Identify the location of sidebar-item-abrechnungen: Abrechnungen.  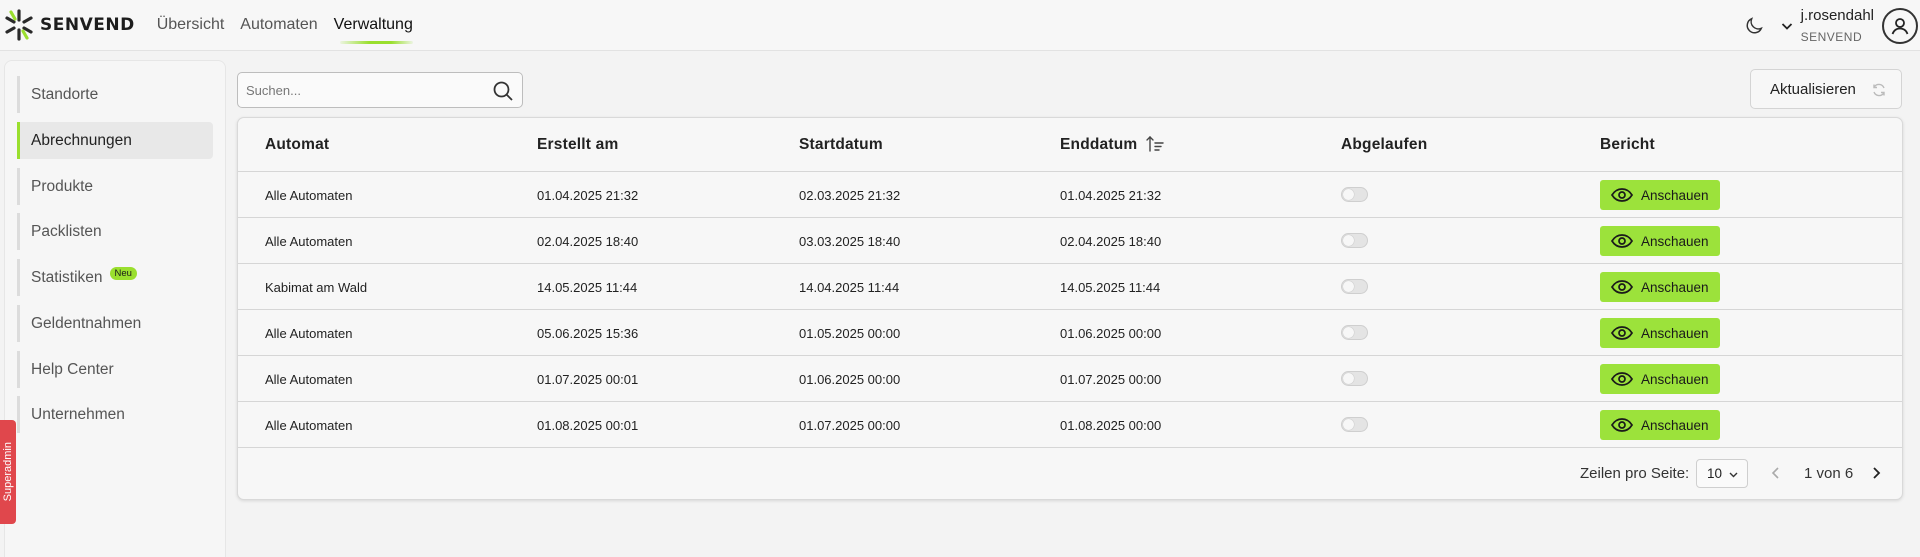
(115, 140).